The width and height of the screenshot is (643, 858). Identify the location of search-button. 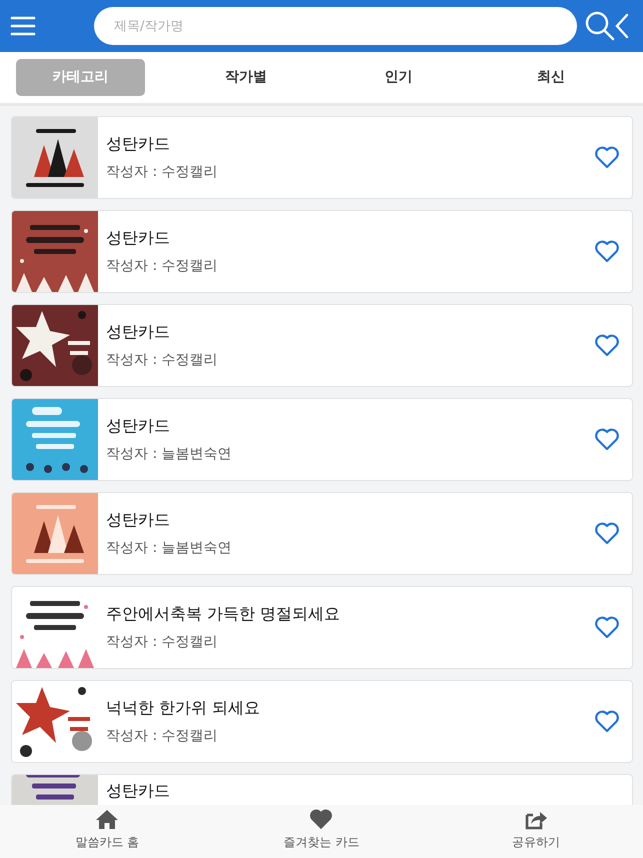
(600, 26).